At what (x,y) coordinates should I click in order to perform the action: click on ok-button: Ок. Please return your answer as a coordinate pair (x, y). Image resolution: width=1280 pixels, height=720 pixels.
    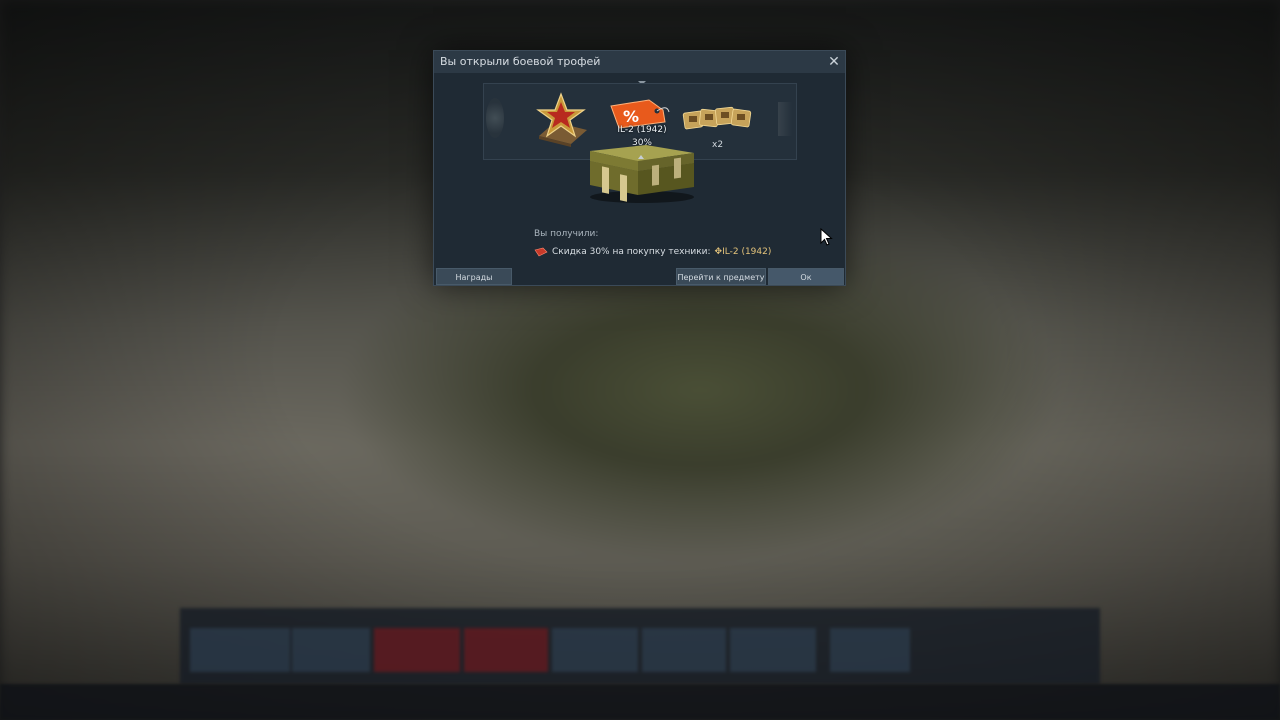
    Looking at the image, I should click on (806, 276).